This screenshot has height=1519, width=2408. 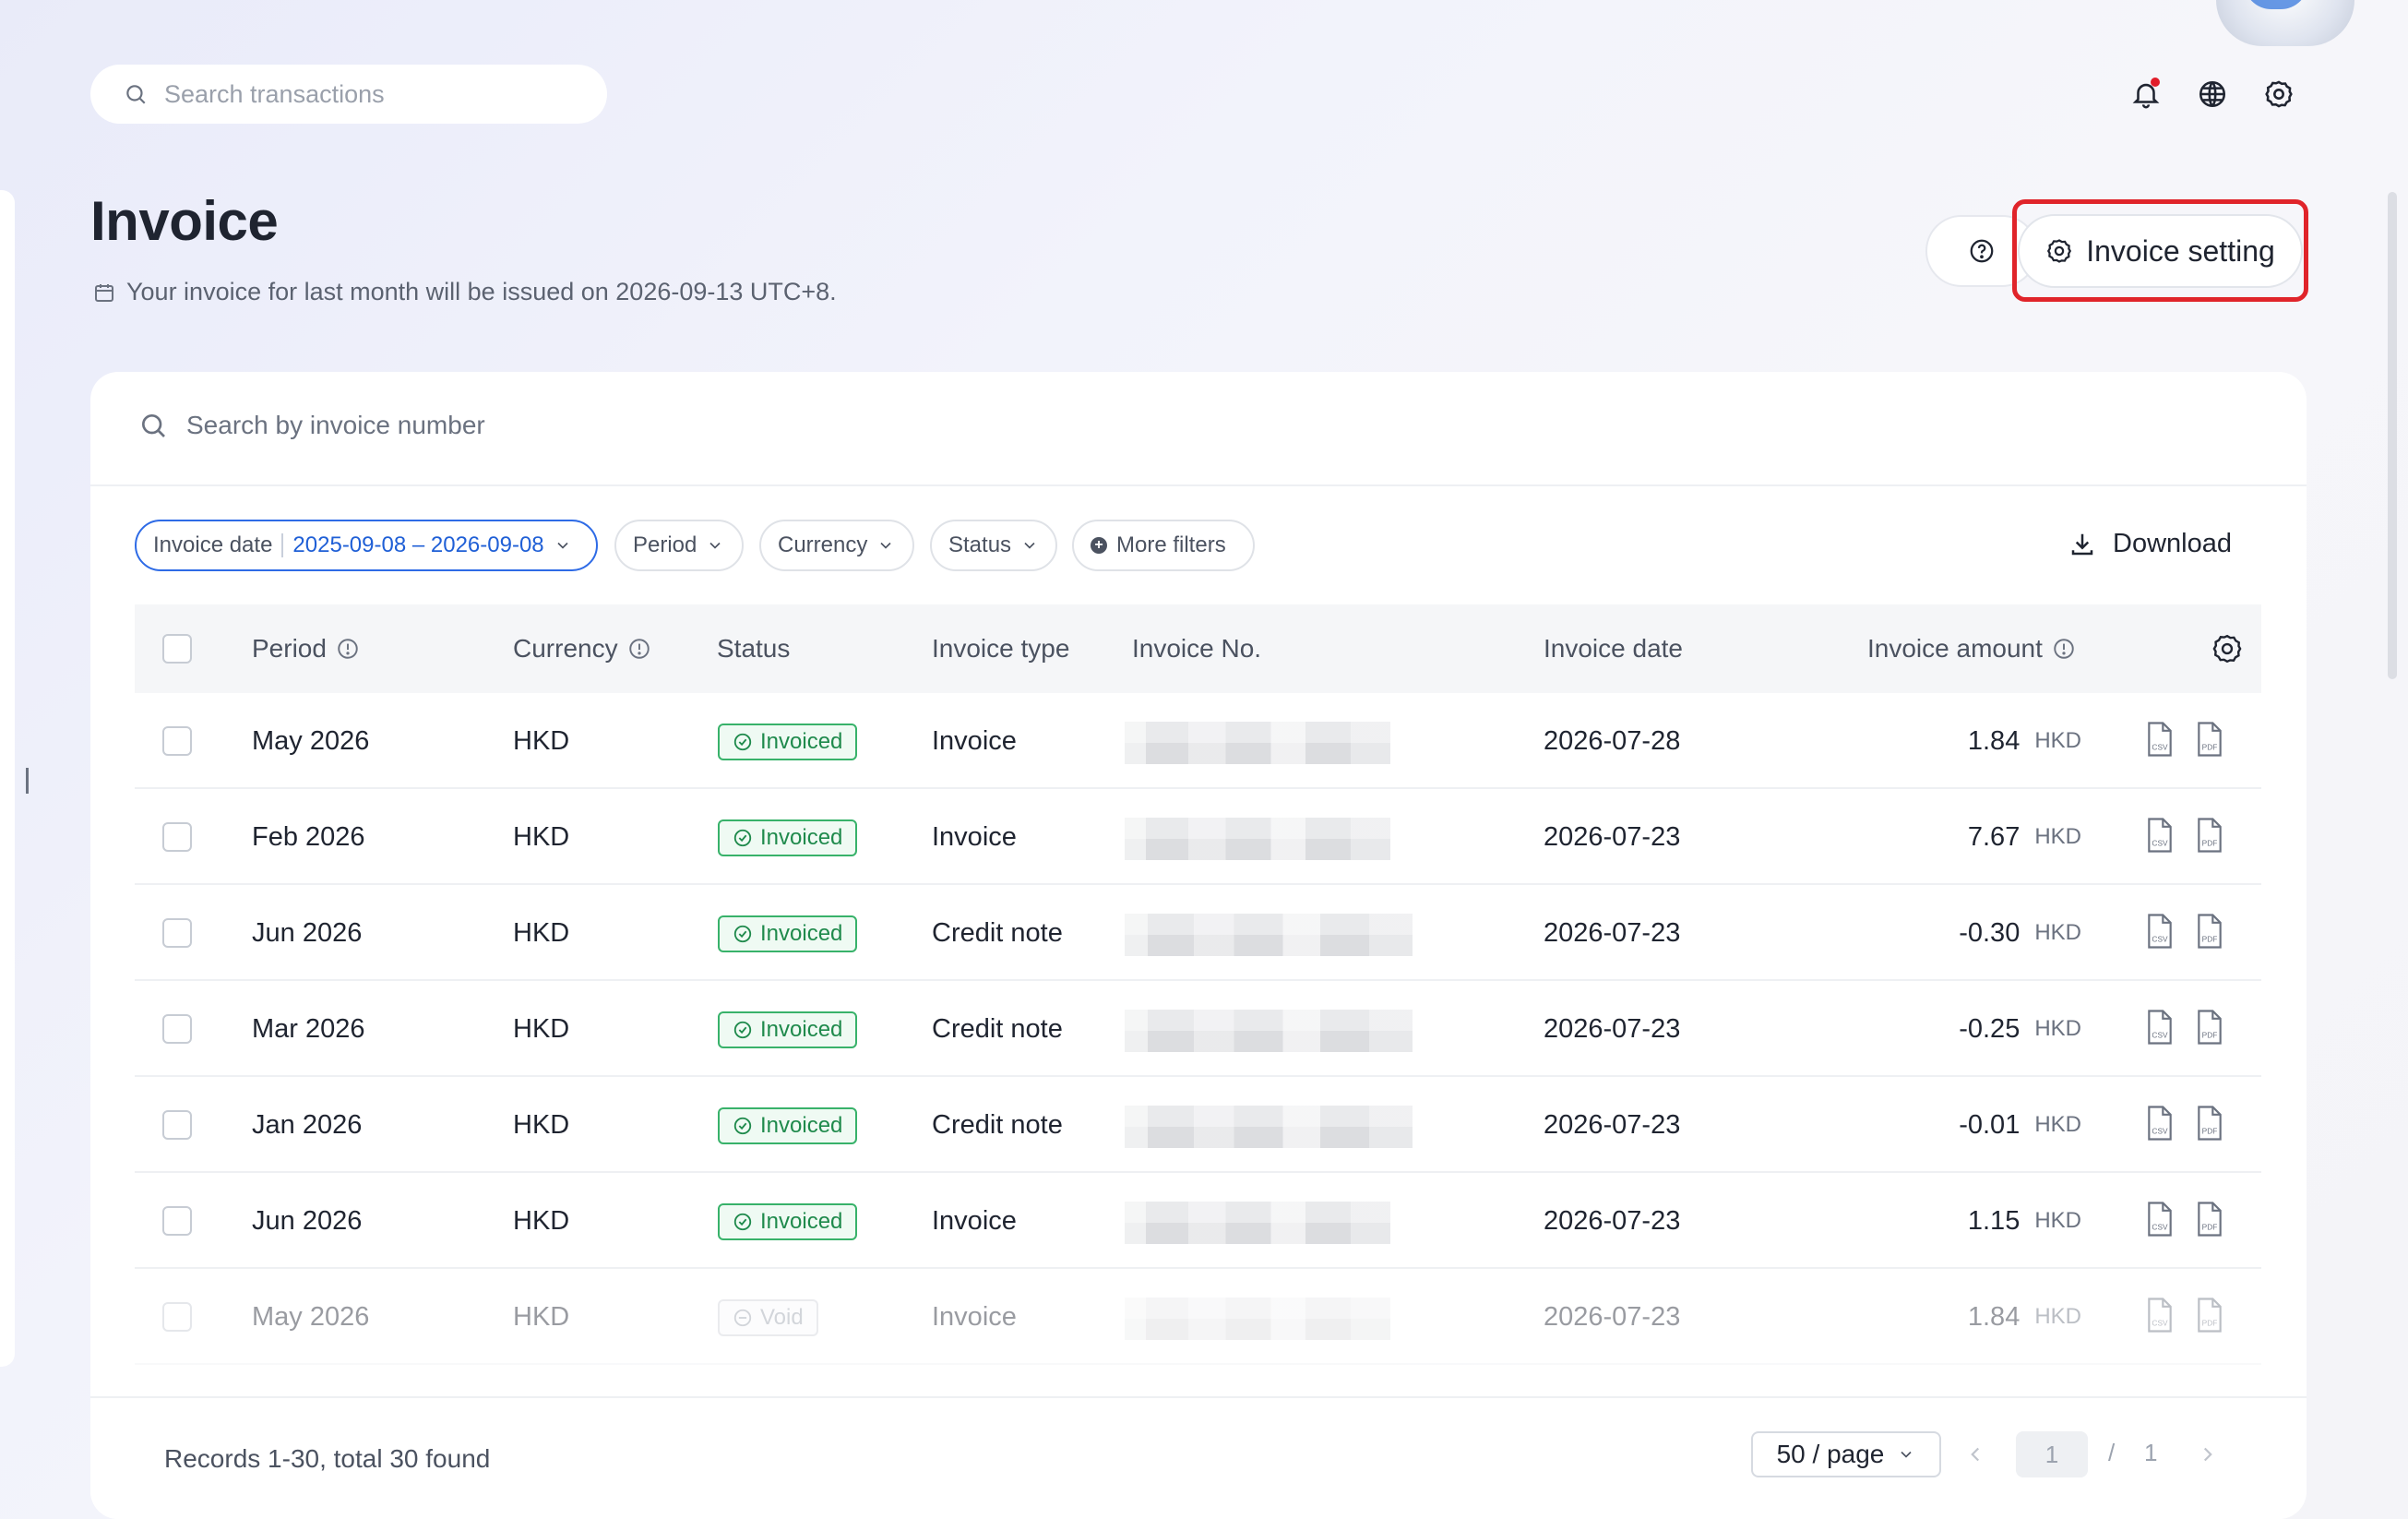 I want to click on column-header-period: Period, so click(x=306, y=648).